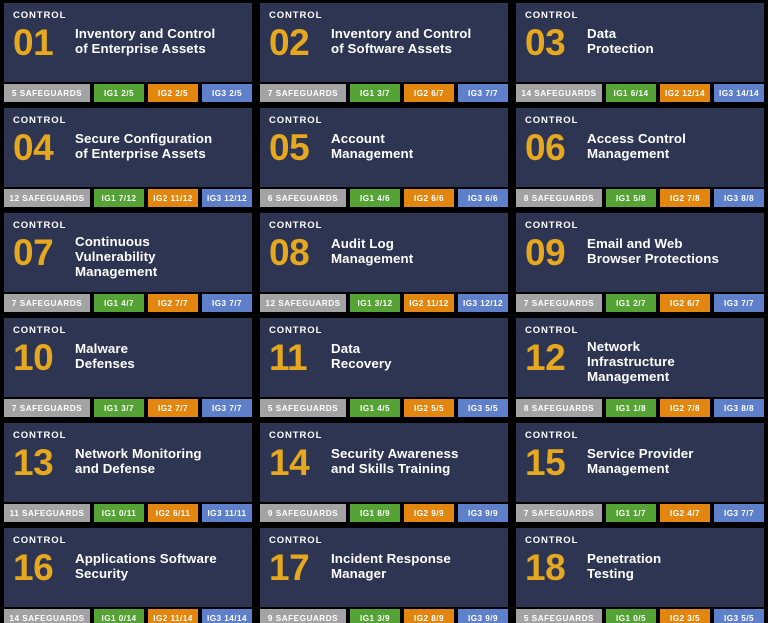 The width and height of the screenshot is (768, 623). I want to click on ig3-badge: IG3 11/11, so click(227, 513).